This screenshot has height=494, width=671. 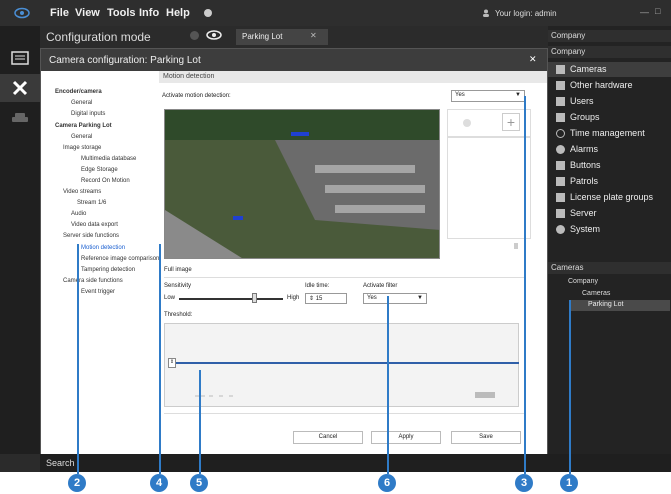 I want to click on circle-tool-icon, so click(x=467, y=123).